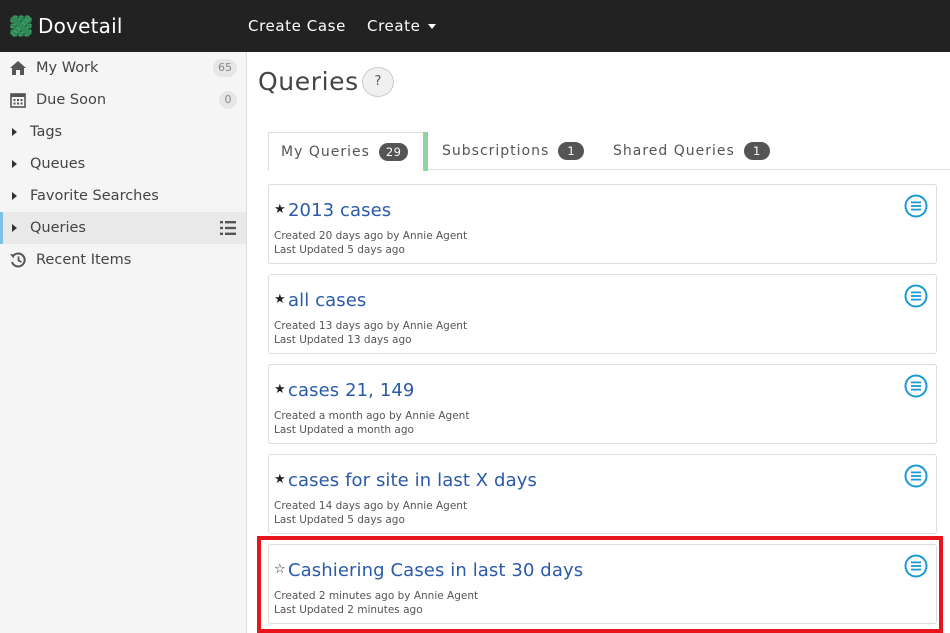 The width and height of the screenshot is (950, 633). What do you see at coordinates (394, 26) in the screenshot?
I see `create-dropdown-label: Create` at bounding box center [394, 26].